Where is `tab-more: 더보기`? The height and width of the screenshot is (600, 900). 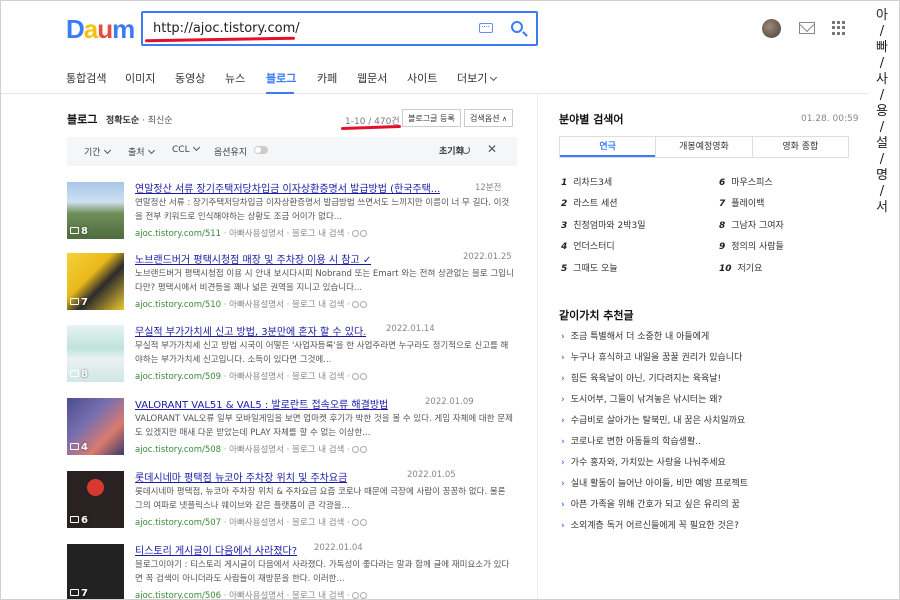 tab-more: 더보기 is located at coordinates (477, 78).